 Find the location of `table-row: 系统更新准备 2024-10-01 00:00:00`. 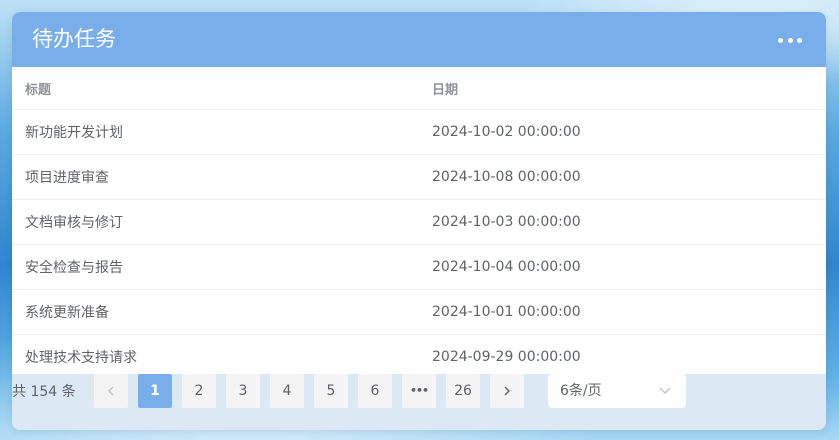

table-row: 系统更新准备 2024-10-01 00:00:00 is located at coordinates (419, 312).